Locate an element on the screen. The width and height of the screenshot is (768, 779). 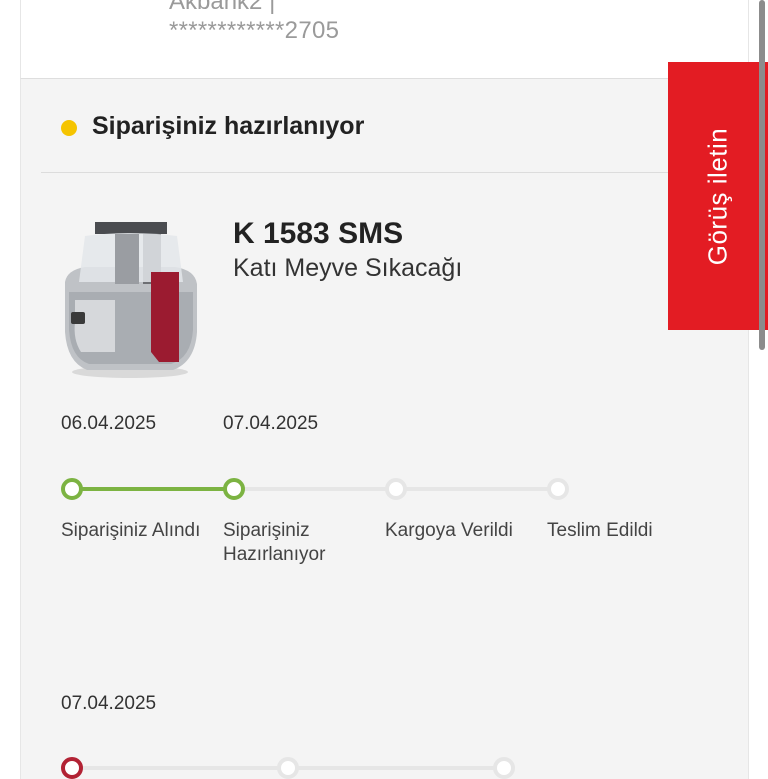
product-code: K 1583 SMS is located at coordinates (318, 234).